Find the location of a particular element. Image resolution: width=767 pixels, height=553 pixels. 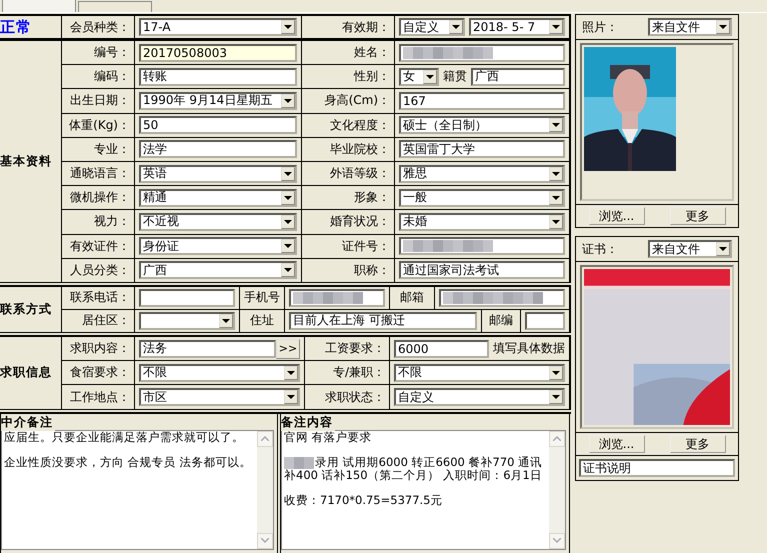

caption-field: 证书说明 is located at coordinates (657, 468).